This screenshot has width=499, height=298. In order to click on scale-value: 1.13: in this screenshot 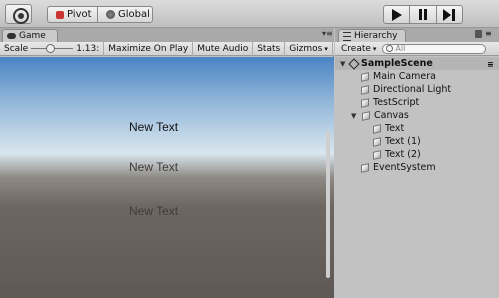, I will do `click(88, 48)`.